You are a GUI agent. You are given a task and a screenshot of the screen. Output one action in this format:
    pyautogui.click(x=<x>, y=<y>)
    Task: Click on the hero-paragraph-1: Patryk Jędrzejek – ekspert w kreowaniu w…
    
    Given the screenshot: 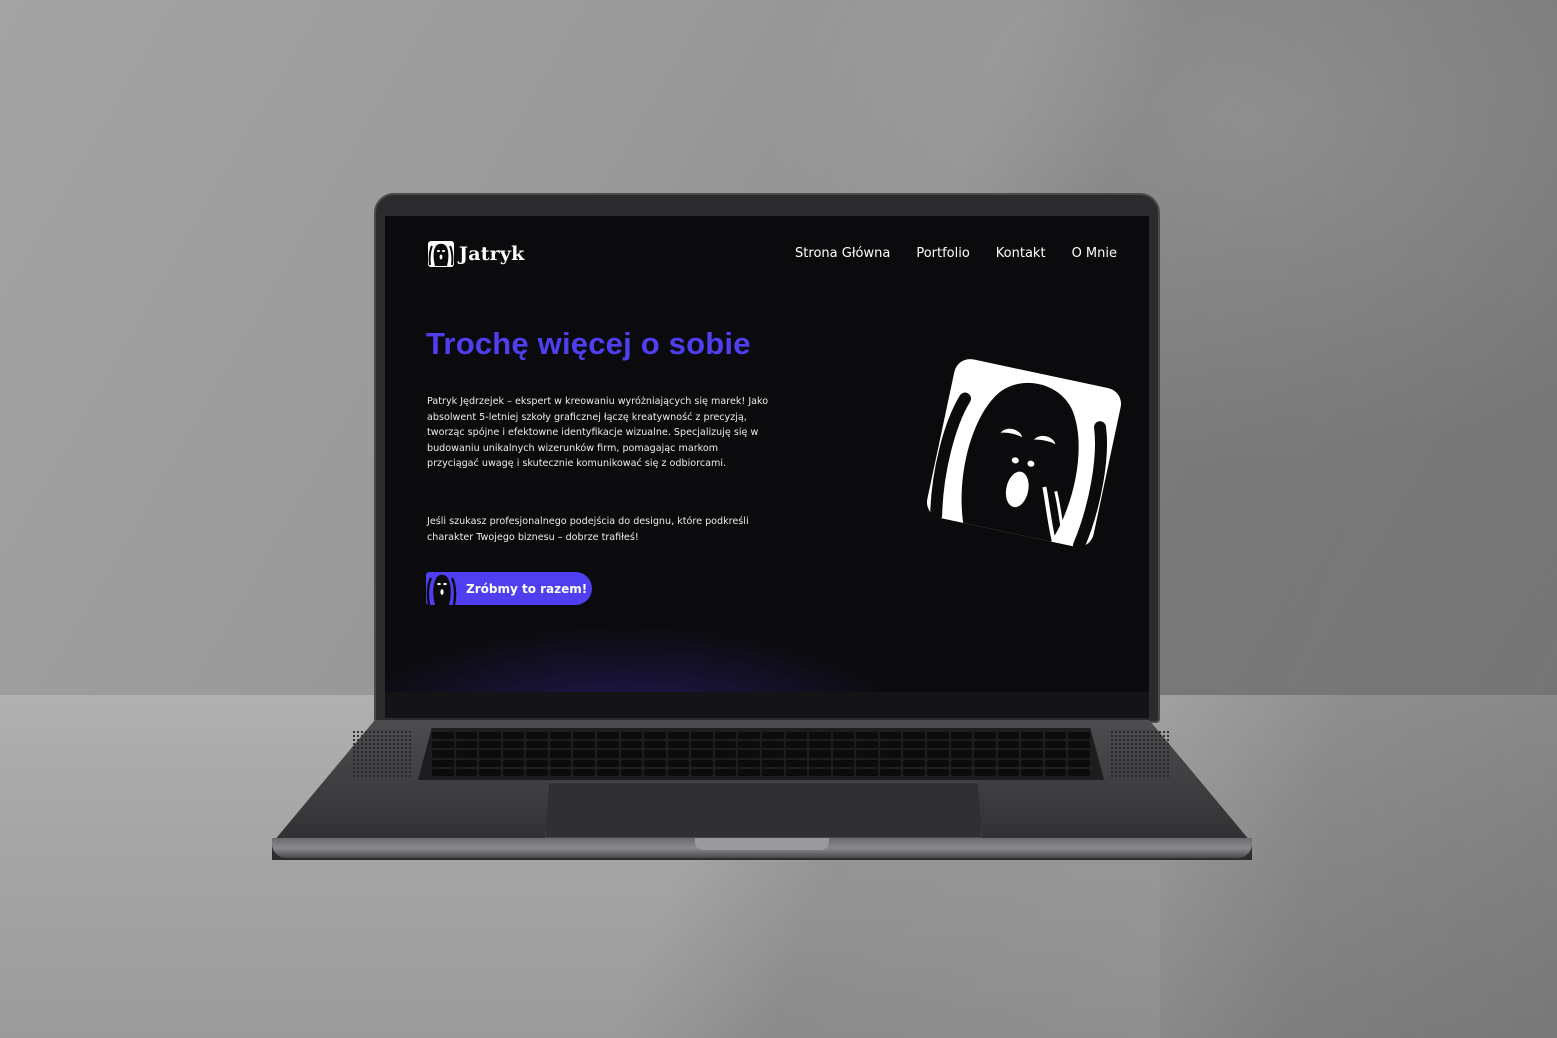 What is the action you would take?
    pyautogui.click(x=598, y=433)
    